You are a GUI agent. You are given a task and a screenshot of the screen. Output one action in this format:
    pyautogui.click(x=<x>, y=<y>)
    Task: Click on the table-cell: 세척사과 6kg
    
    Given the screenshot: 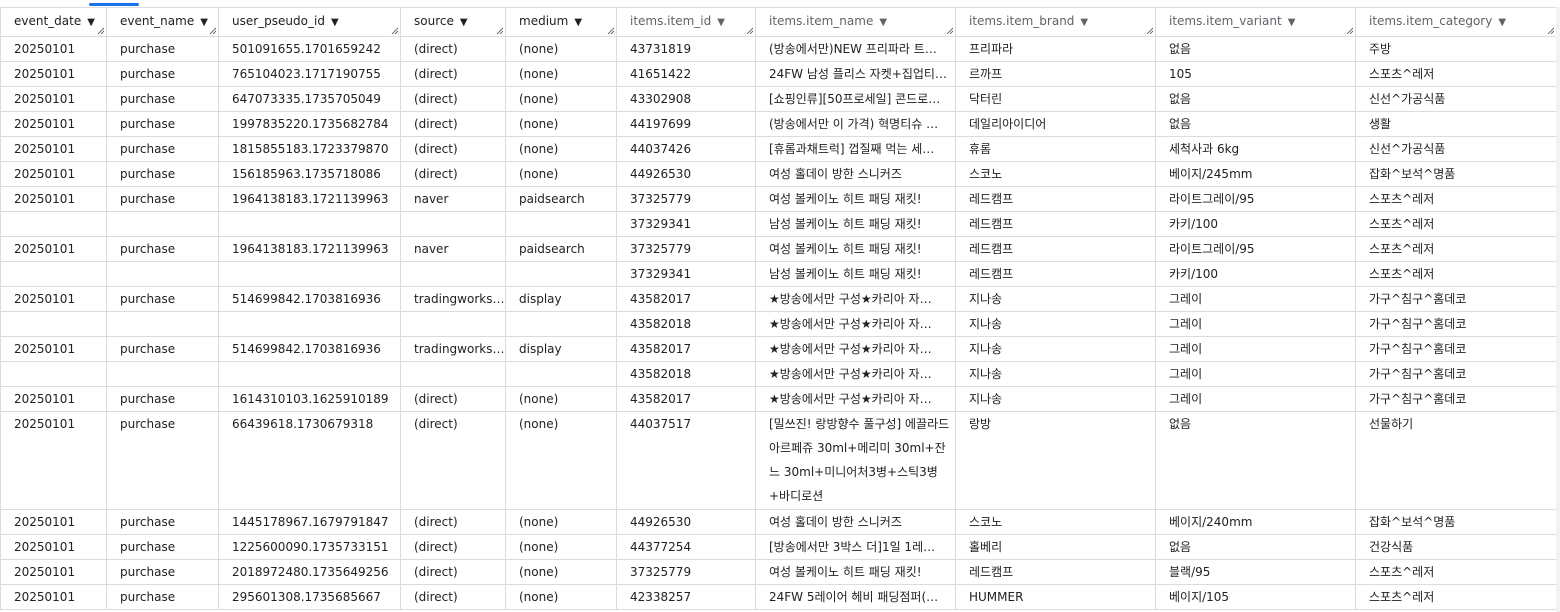 What is the action you would take?
    pyautogui.click(x=1255, y=149)
    